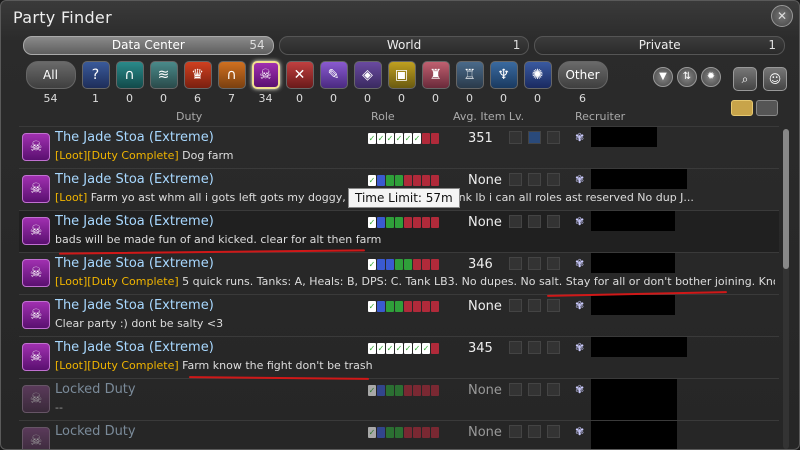 The width and height of the screenshot is (800, 450). Describe the element at coordinates (503, 83) in the screenshot. I see `category-field-ops: ♆ 0` at that location.